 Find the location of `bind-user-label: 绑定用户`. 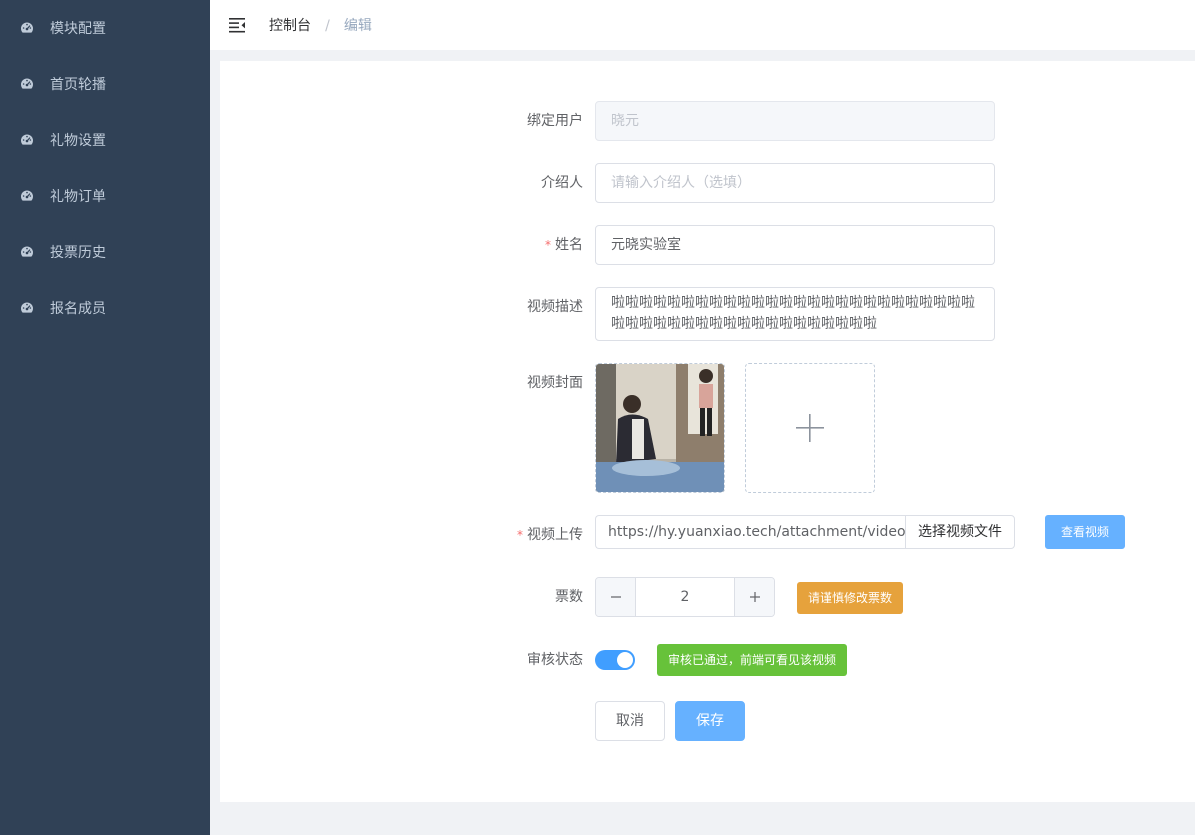

bind-user-label: 绑定用户 is located at coordinates (555, 121).